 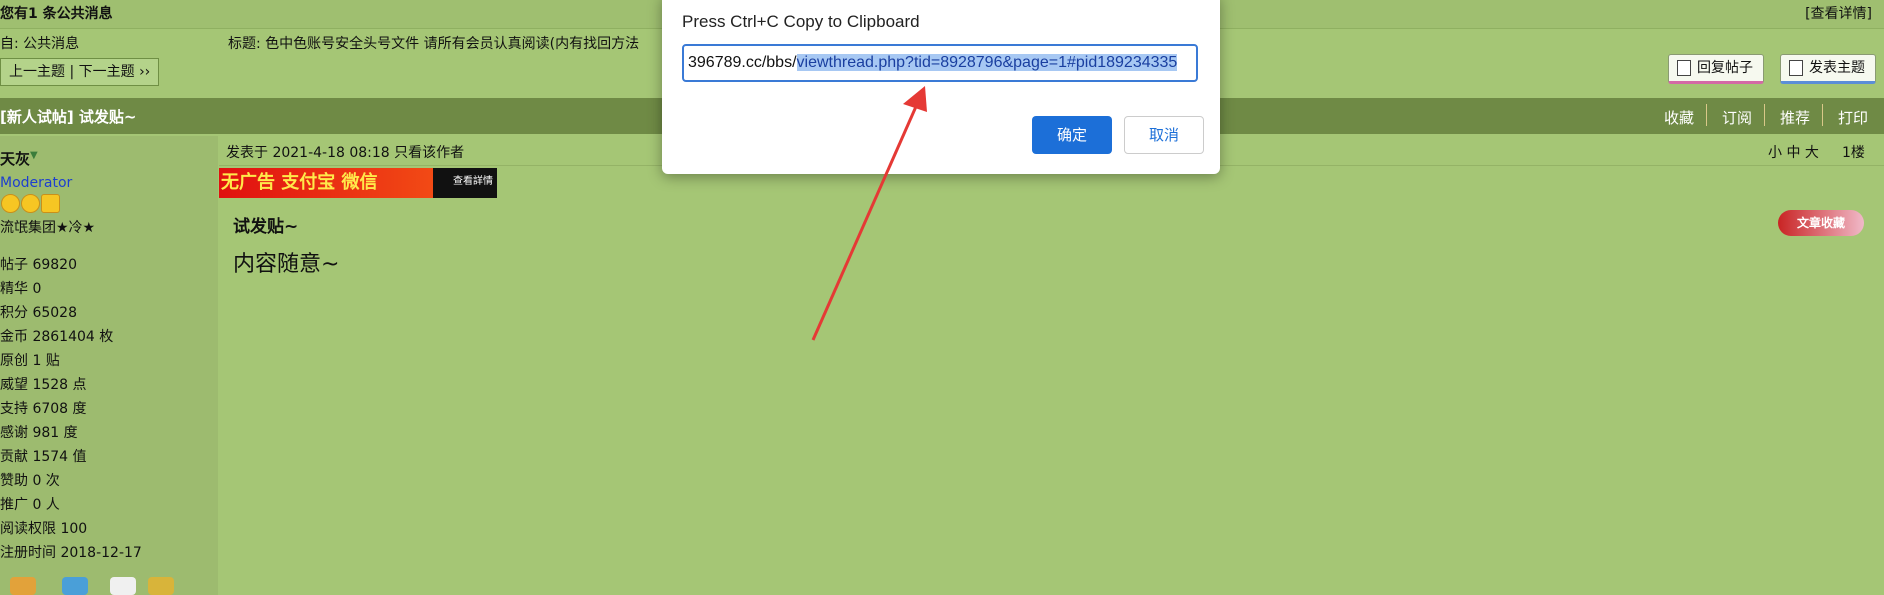 I want to click on recommend-link: 推荐, so click(x=1795, y=117).